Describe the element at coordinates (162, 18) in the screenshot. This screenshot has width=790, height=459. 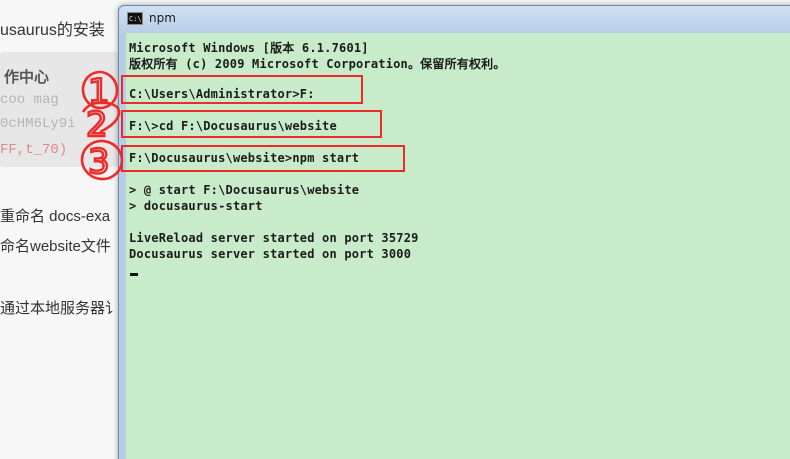
I see `window-title: npm` at that location.